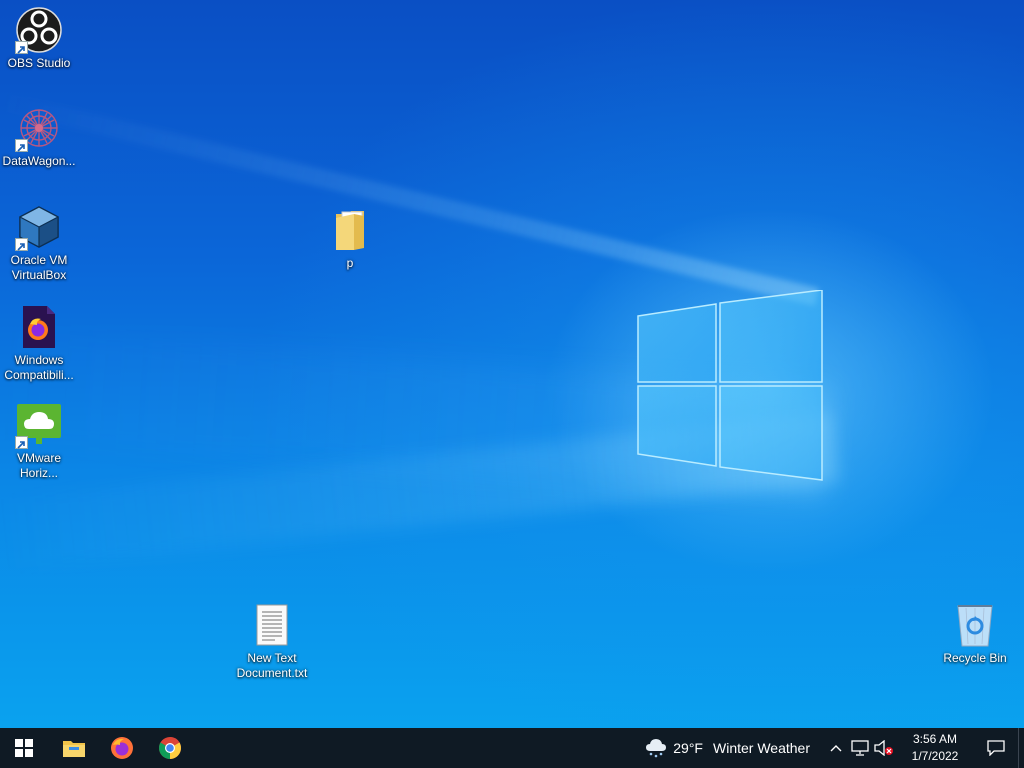 Image resolution: width=1024 pixels, height=768 pixels. Describe the element at coordinates (272, 625) in the screenshot. I see `text-file-icon` at that location.